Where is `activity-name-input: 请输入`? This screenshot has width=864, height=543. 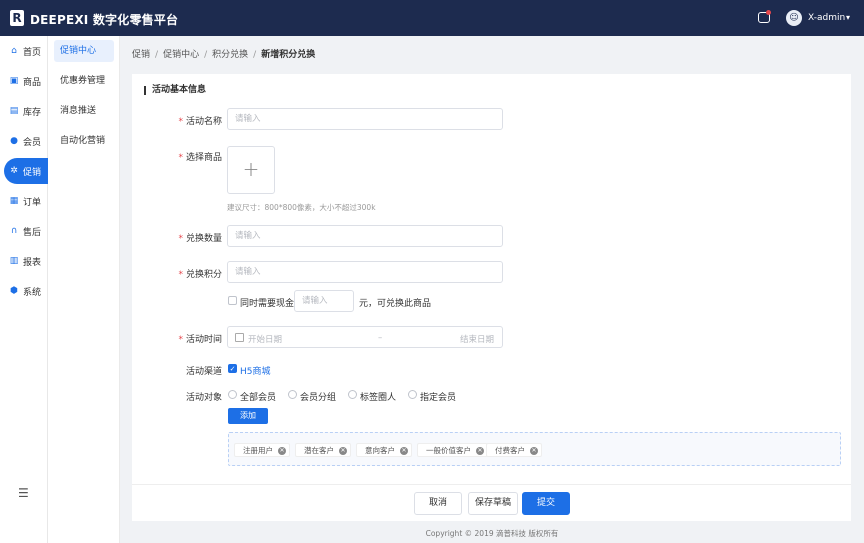 activity-name-input: 请输入 is located at coordinates (365, 119).